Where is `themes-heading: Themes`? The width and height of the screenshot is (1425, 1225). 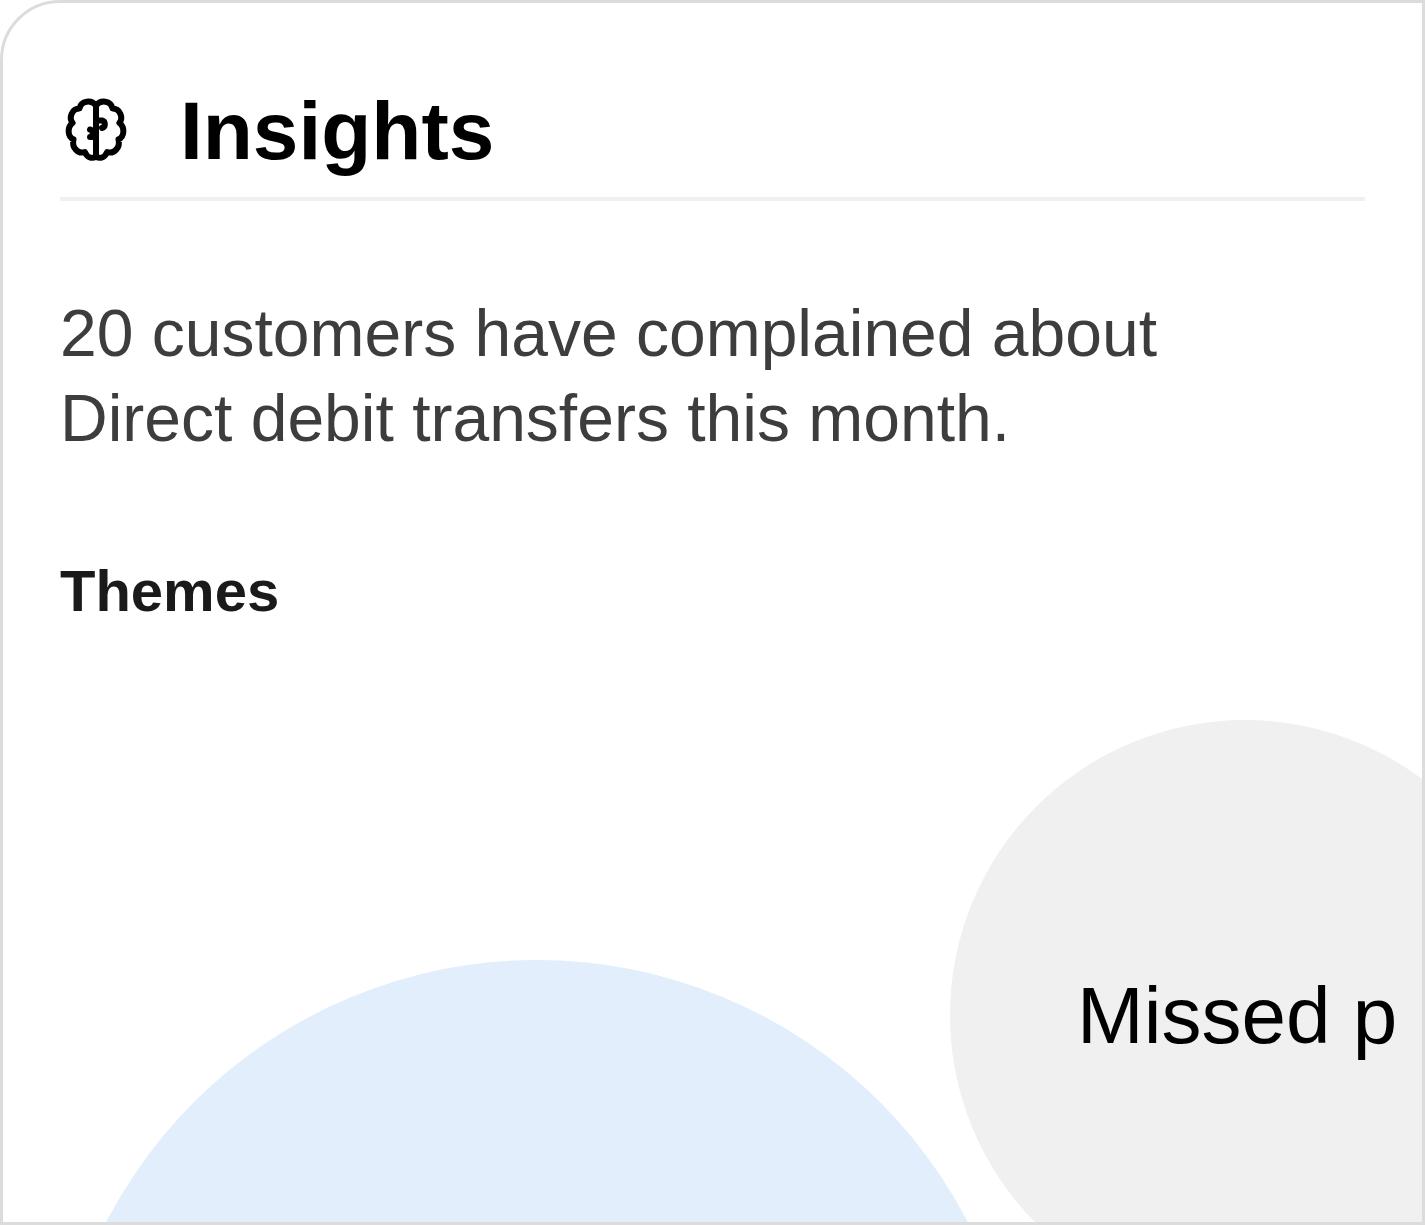 themes-heading: Themes is located at coordinates (170, 591).